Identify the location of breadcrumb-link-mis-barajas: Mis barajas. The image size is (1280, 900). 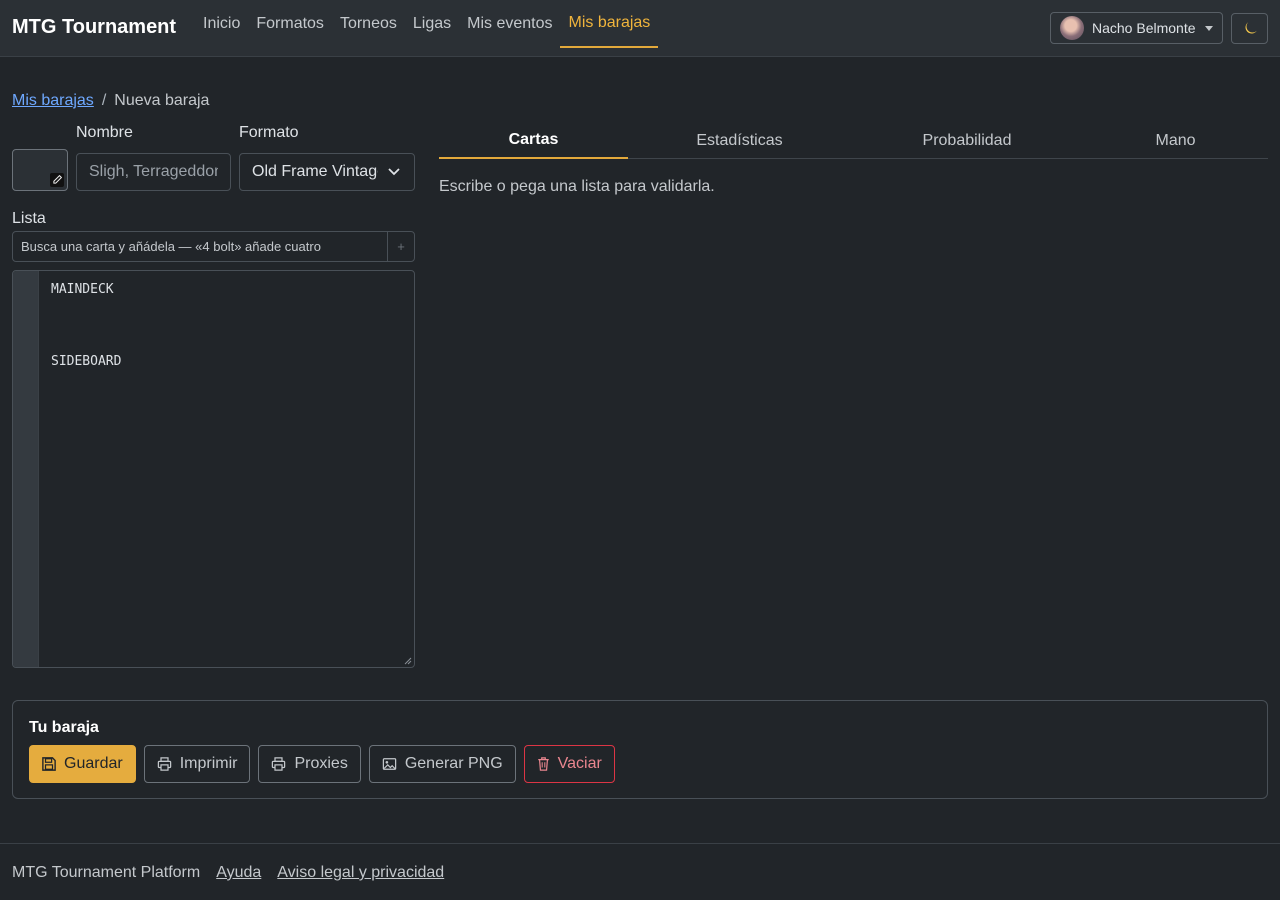
(53, 101).